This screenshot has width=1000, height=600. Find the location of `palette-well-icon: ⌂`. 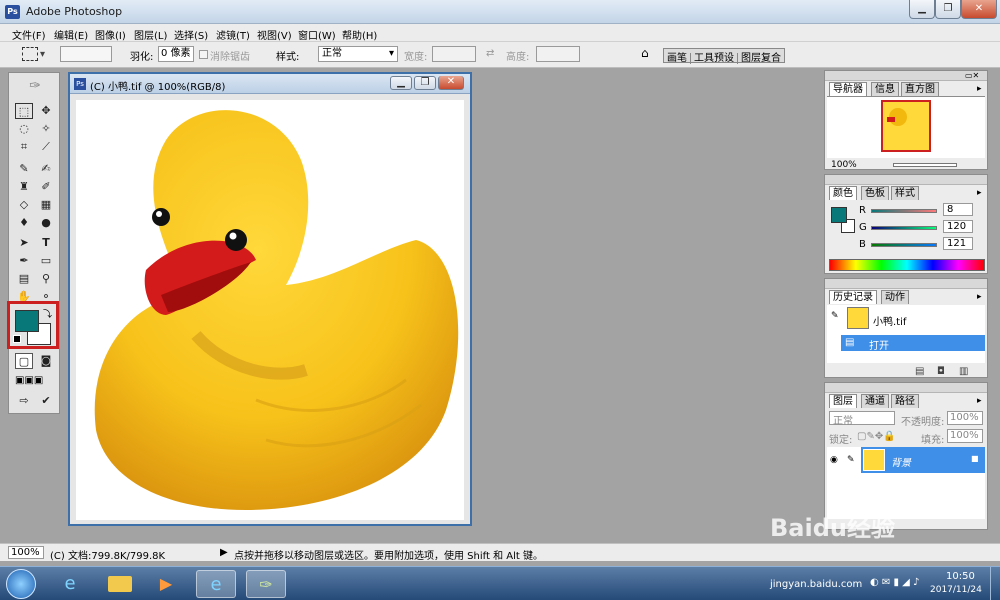

palette-well-icon: ⌂ is located at coordinates (645, 53).